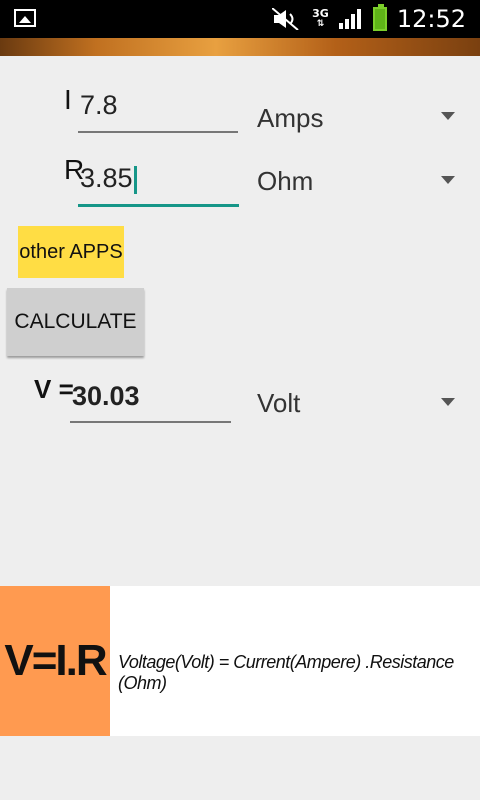 This screenshot has height=800, width=480. I want to click on resistance-input: 3.85, so click(108, 178).